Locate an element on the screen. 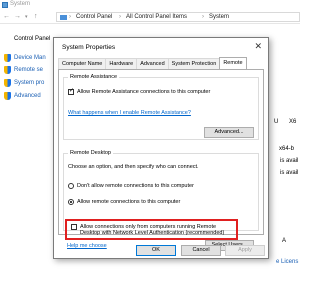  dont-allow-radio is located at coordinates (71, 186).